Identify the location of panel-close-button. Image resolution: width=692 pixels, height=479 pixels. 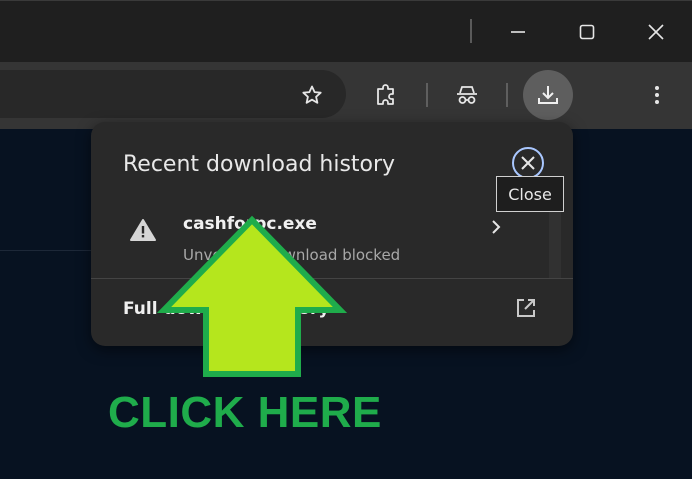
(528, 163).